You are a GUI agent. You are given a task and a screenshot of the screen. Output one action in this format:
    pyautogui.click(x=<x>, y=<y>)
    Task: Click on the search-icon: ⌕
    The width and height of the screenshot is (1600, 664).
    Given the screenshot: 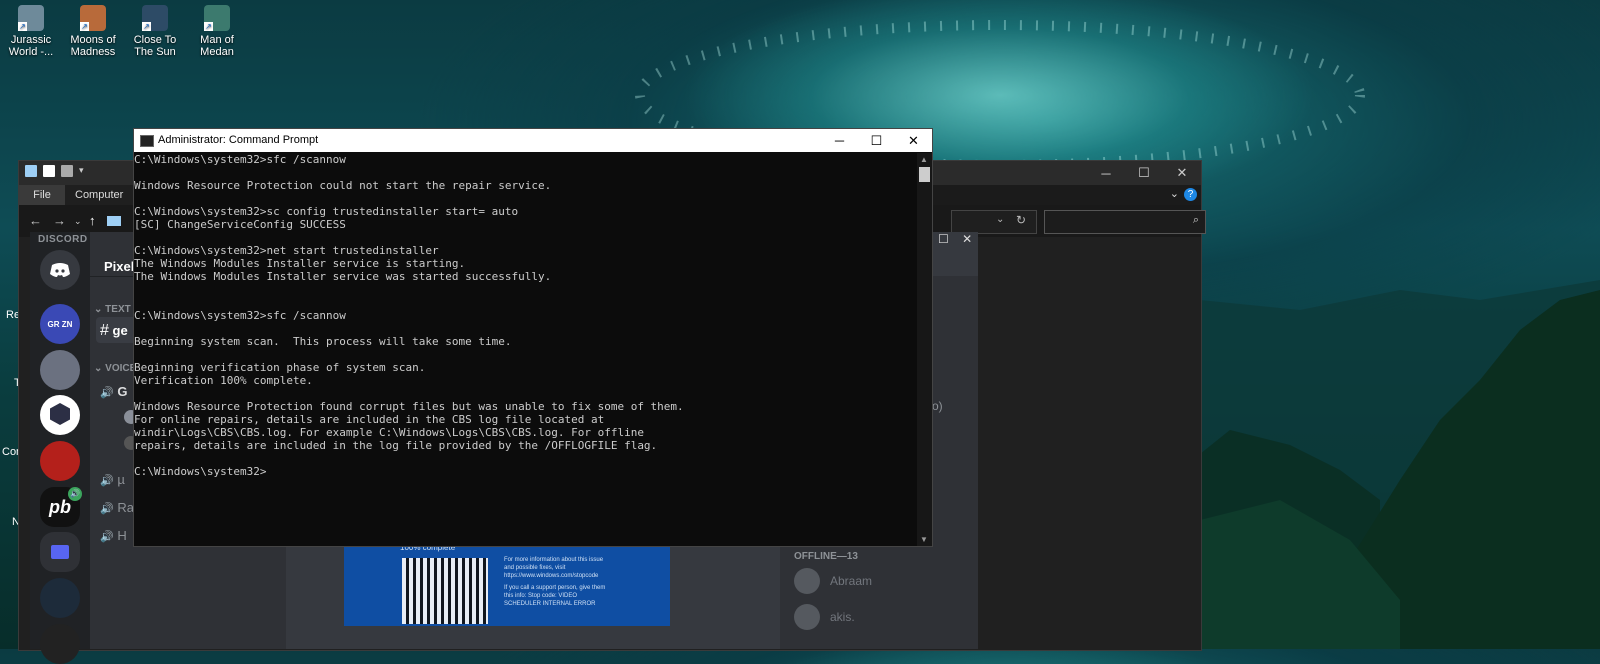 What is the action you would take?
    pyautogui.click(x=1195, y=220)
    